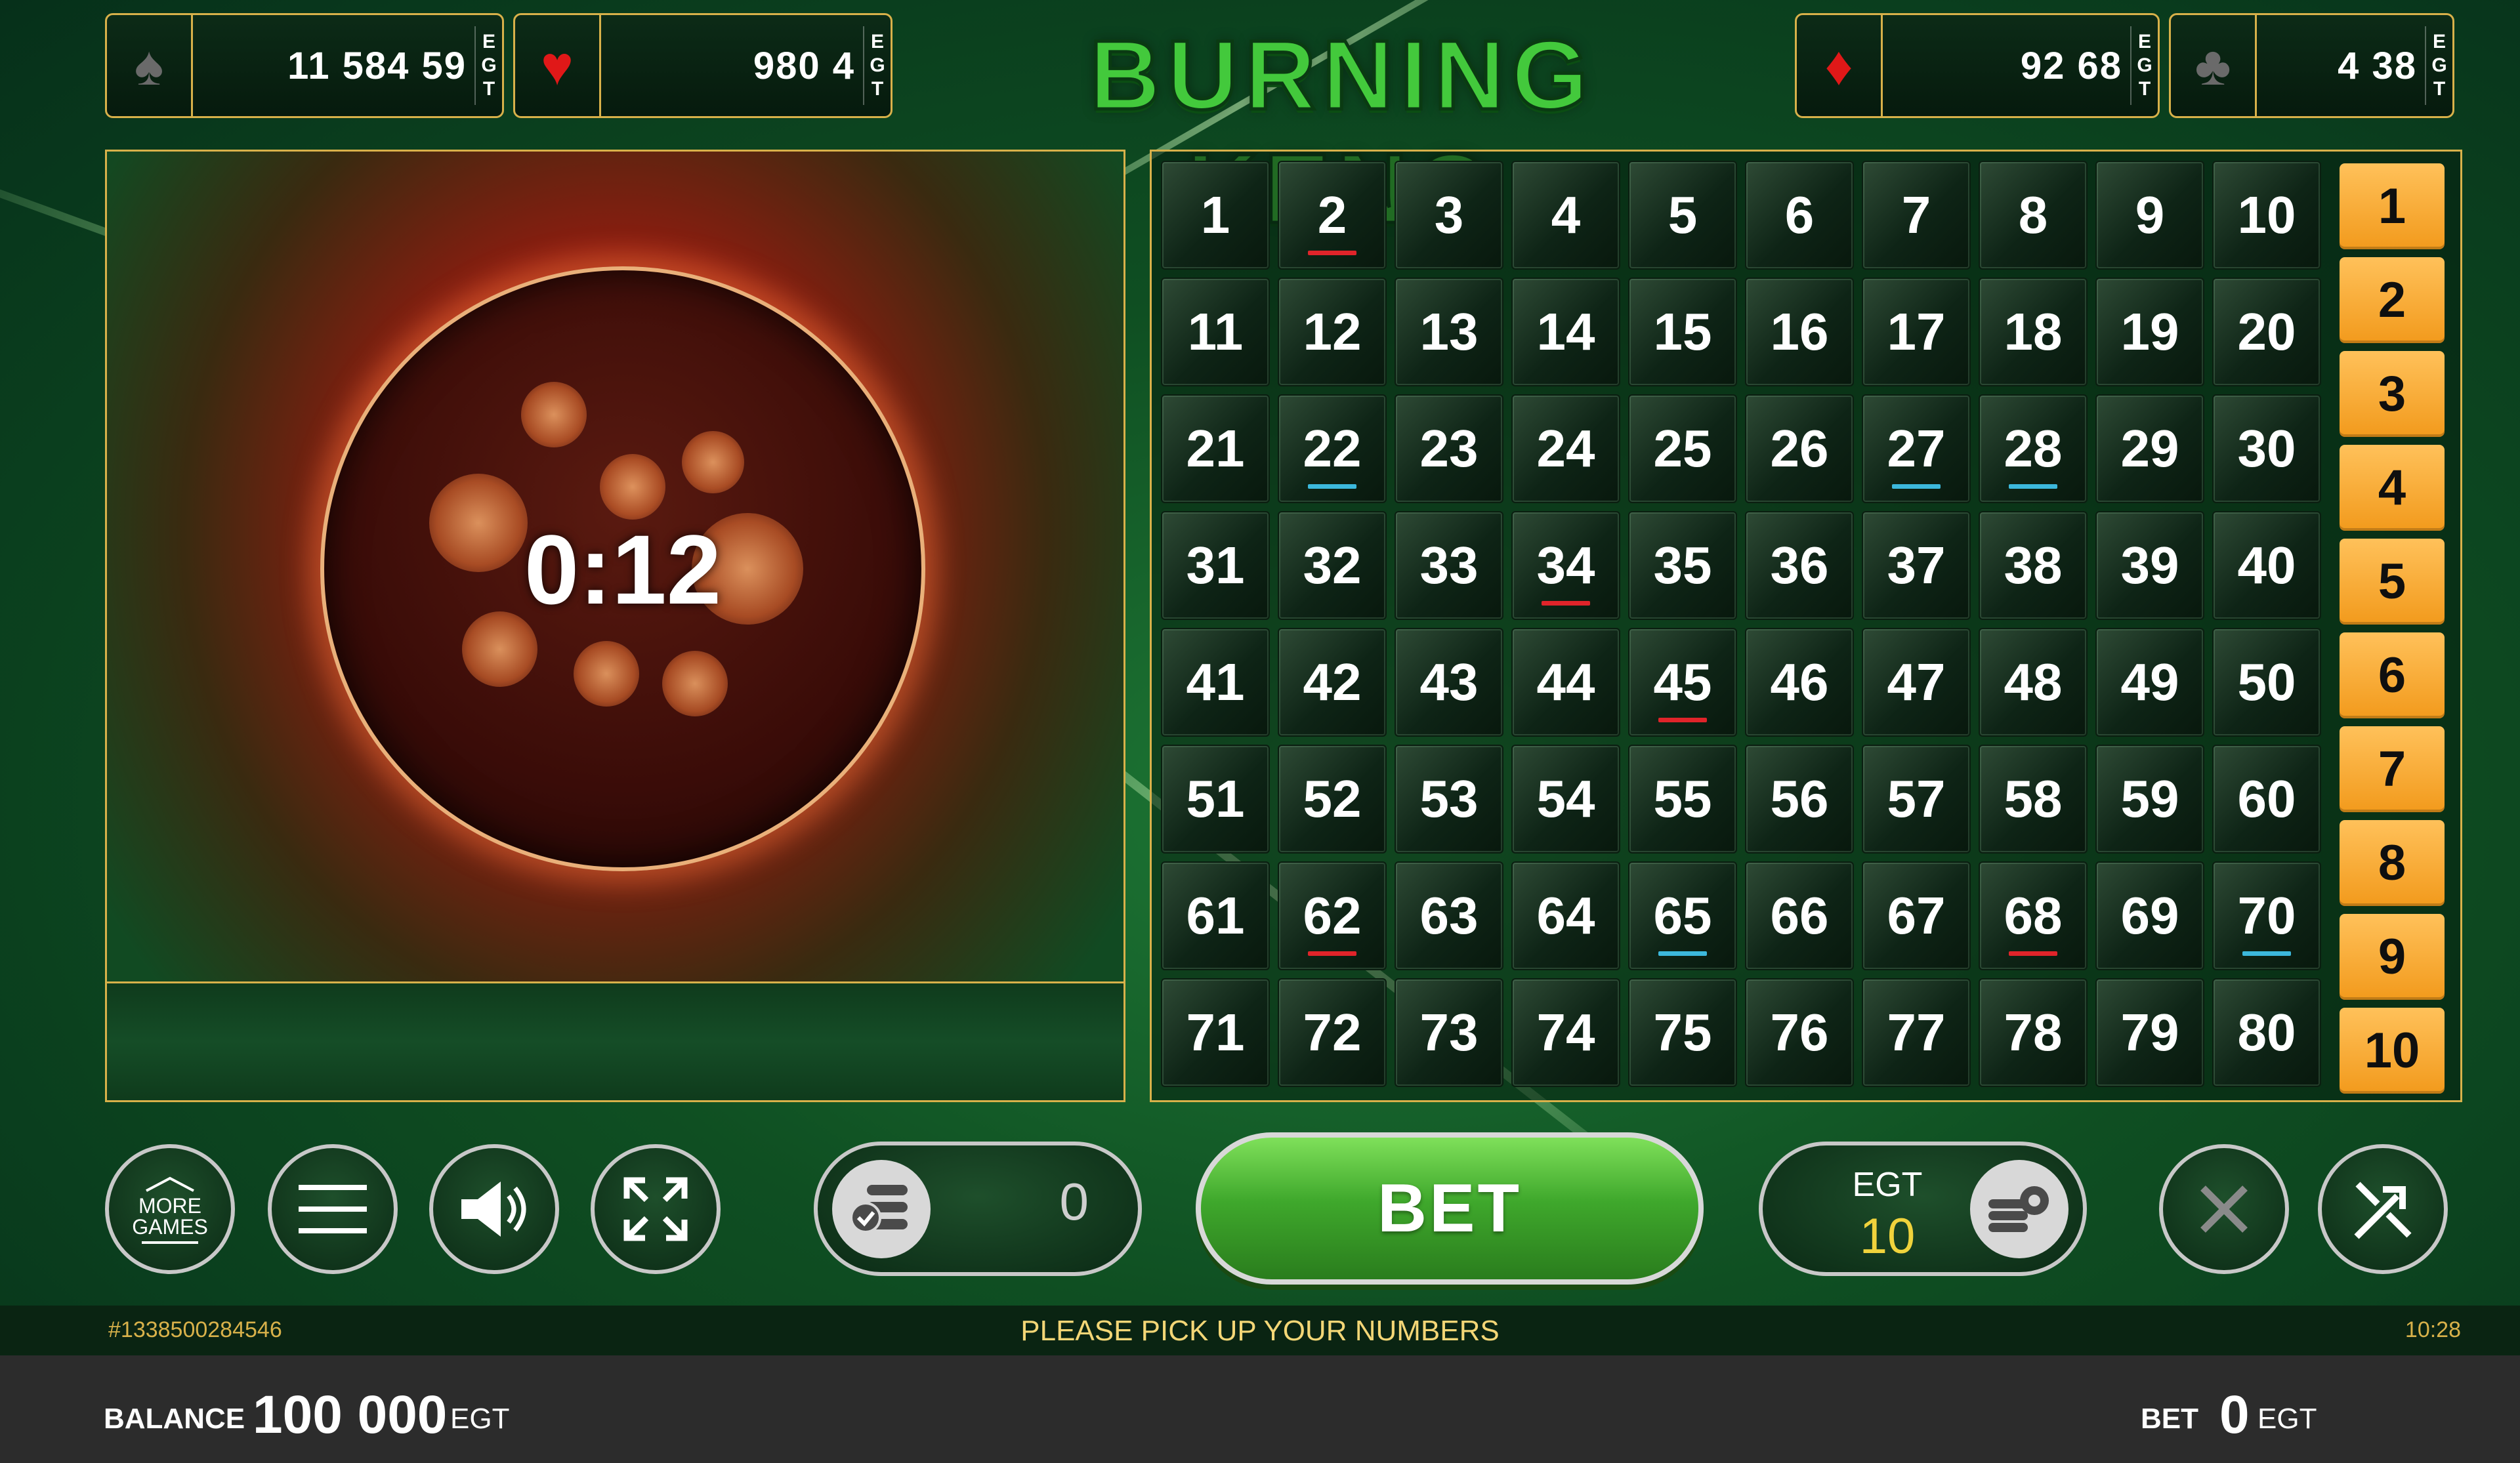  What do you see at coordinates (480, 1419) in the screenshot?
I see `balance-currency: EGT` at bounding box center [480, 1419].